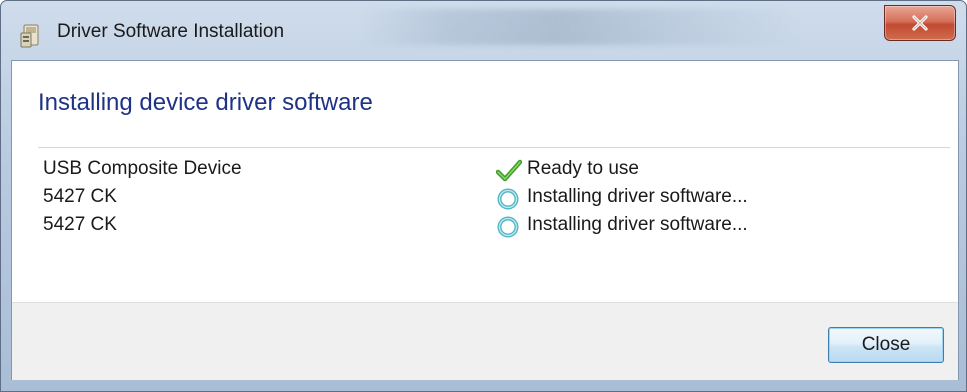 This screenshot has width=967, height=392. Describe the element at coordinates (171, 31) in the screenshot. I see `window-title: Driver Software Installation` at that location.